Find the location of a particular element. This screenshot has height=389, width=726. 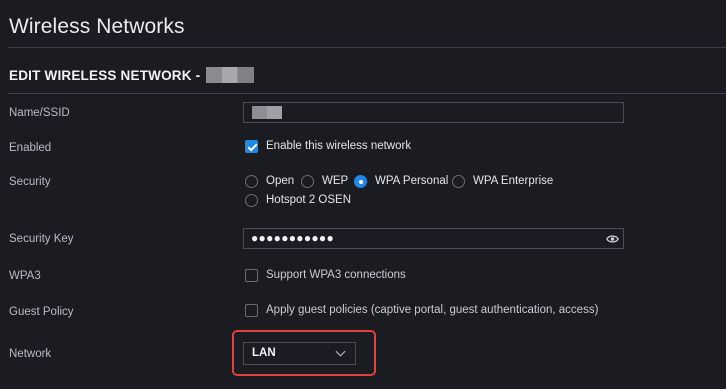

security-radio-open is located at coordinates (251, 181).